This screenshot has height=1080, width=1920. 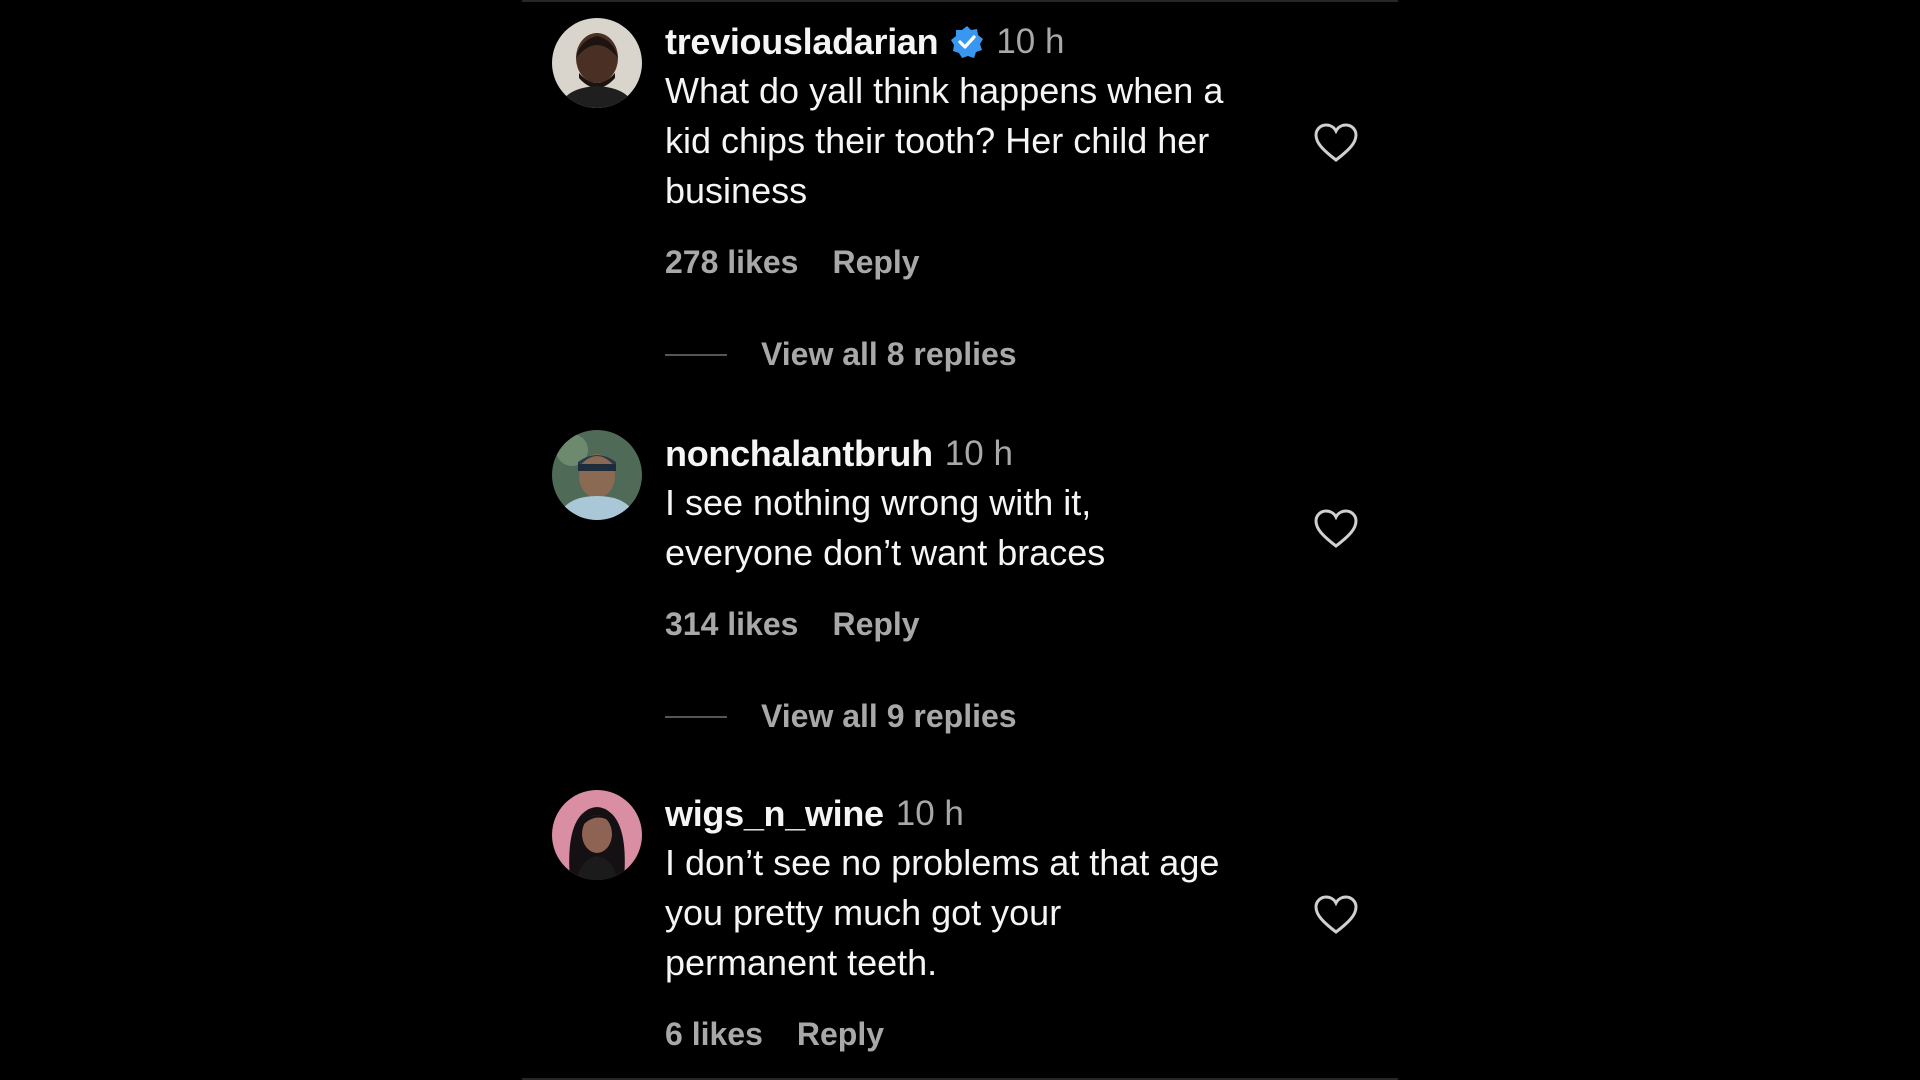 What do you see at coordinates (799, 454) in the screenshot?
I see `username: nonchalantbruh` at bounding box center [799, 454].